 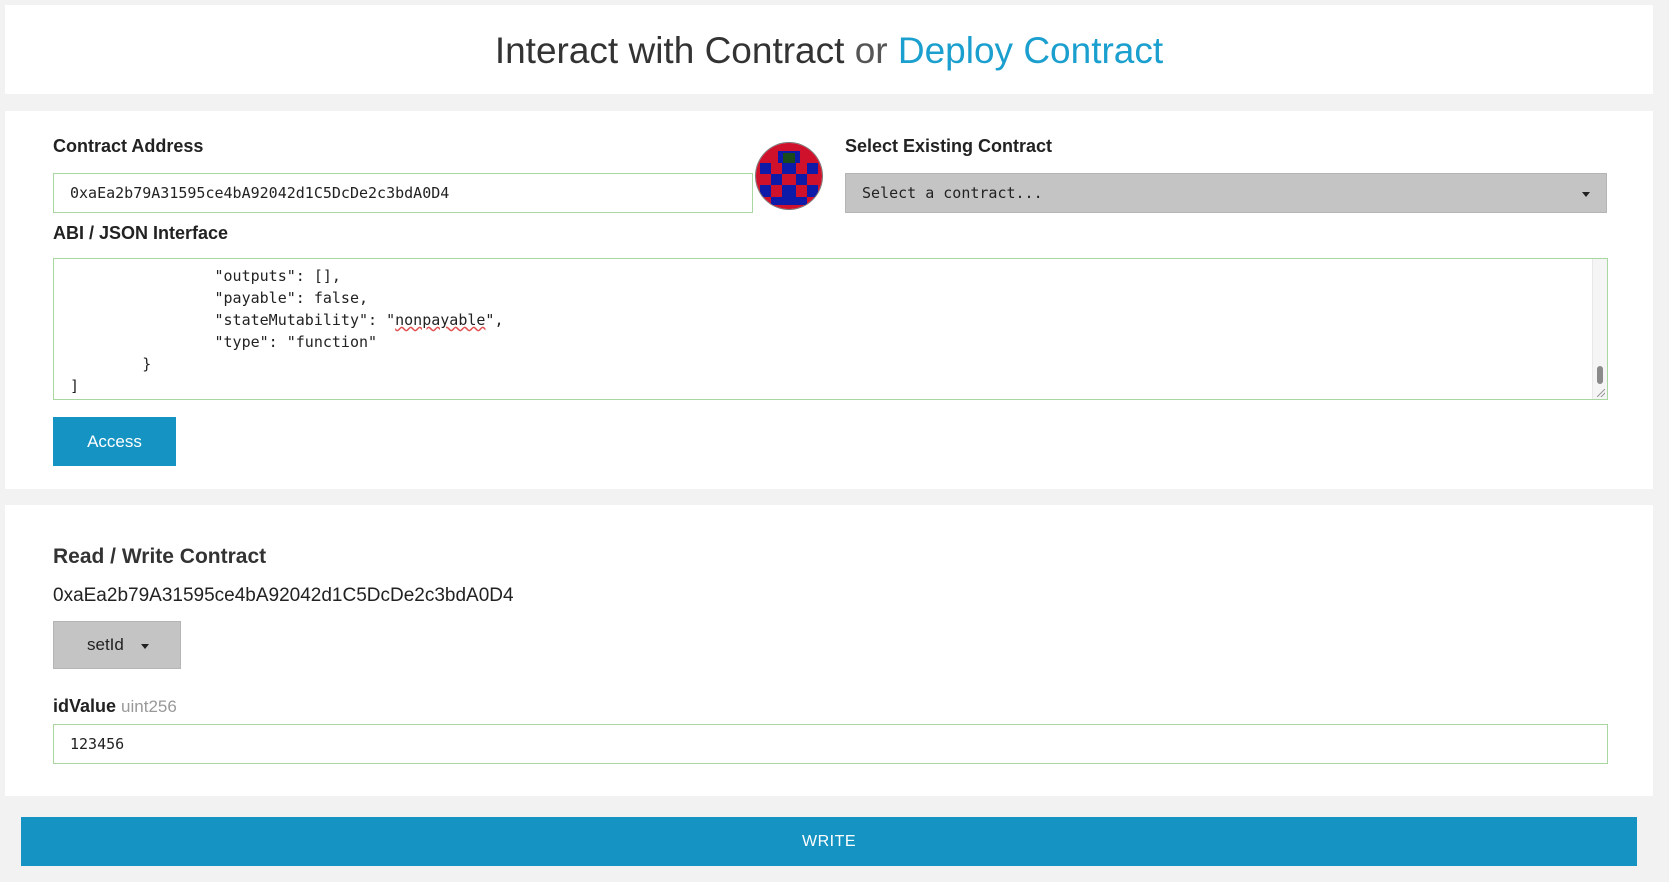 What do you see at coordinates (830, 744) in the screenshot?
I see `id-value-input` at bounding box center [830, 744].